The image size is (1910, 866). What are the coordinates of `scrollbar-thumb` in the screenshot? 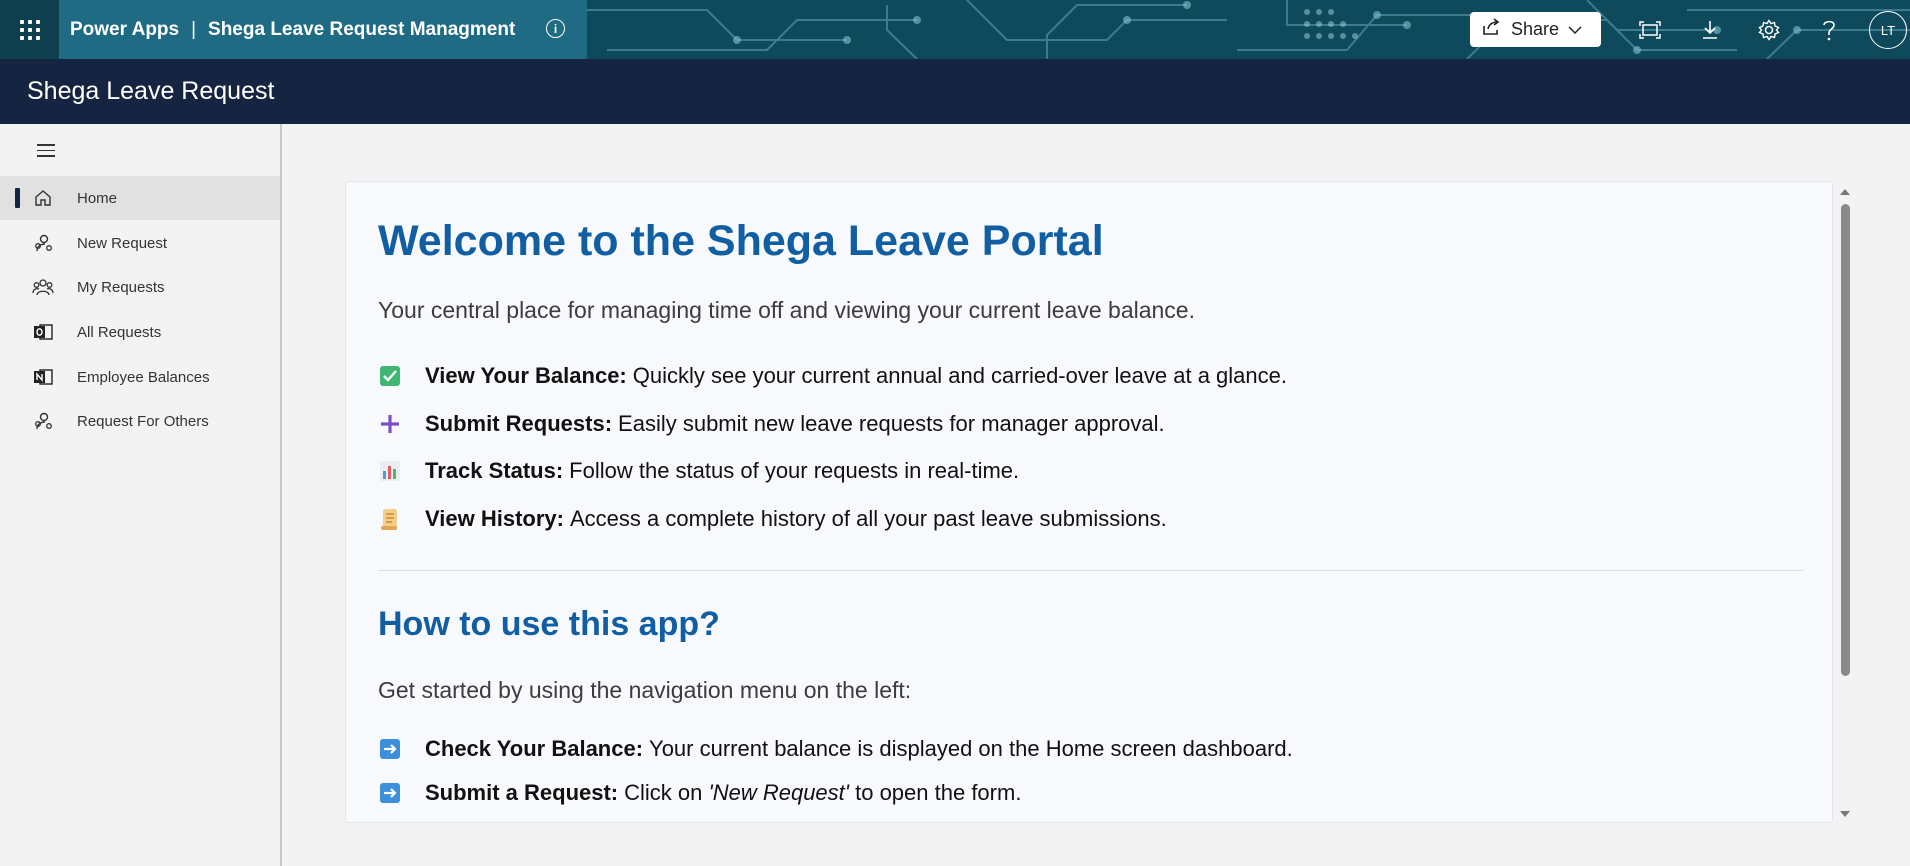 It's located at (1845, 440).